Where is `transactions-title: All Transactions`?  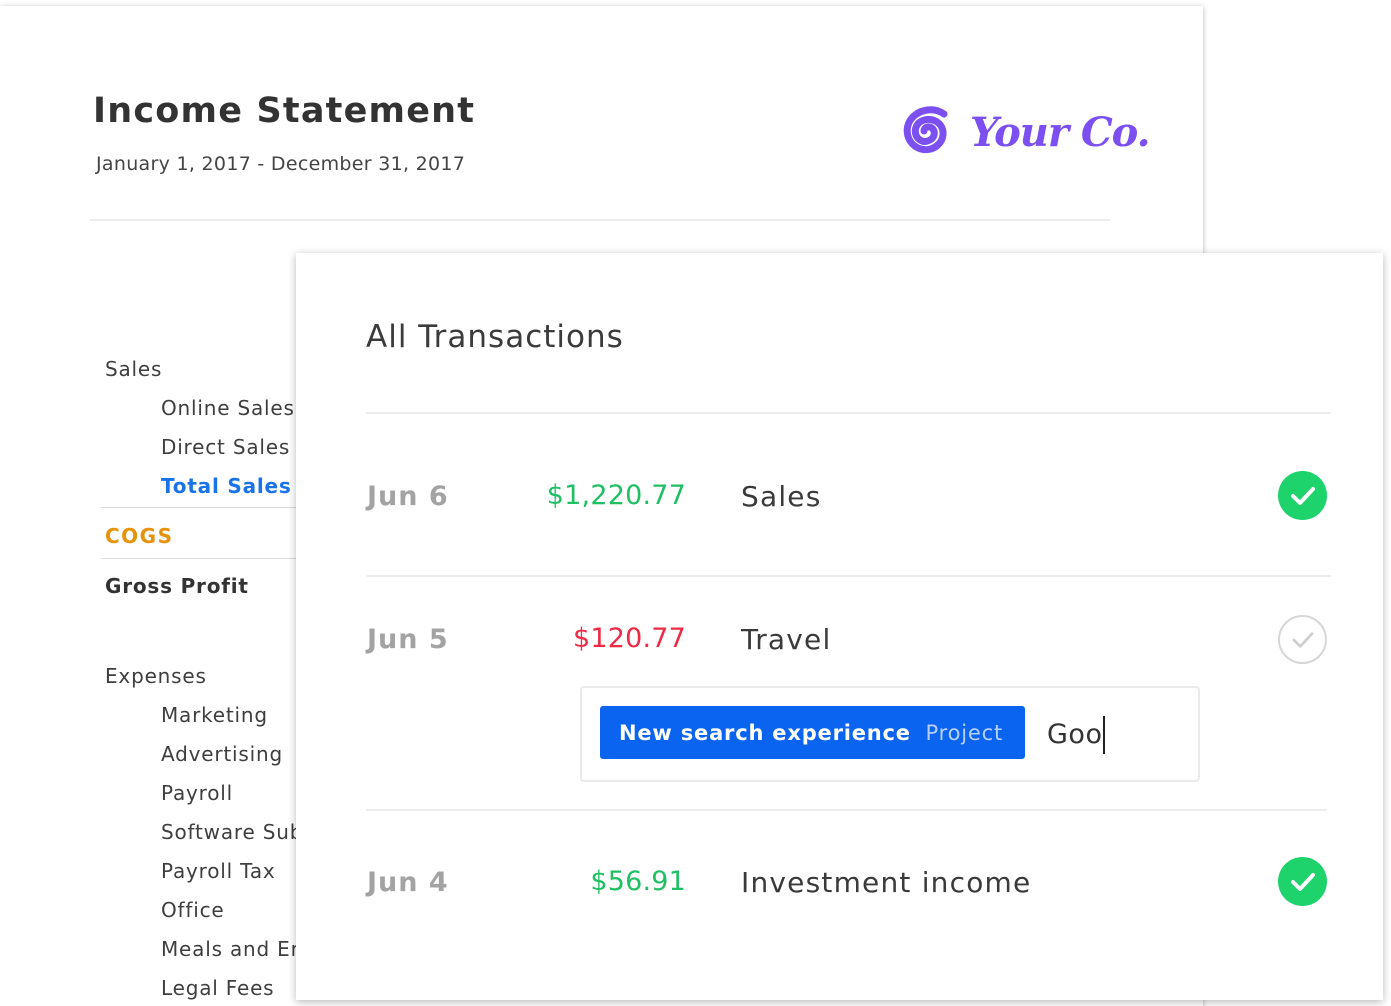 transactions-title: All Transactions is located at coordinates (495, 337).